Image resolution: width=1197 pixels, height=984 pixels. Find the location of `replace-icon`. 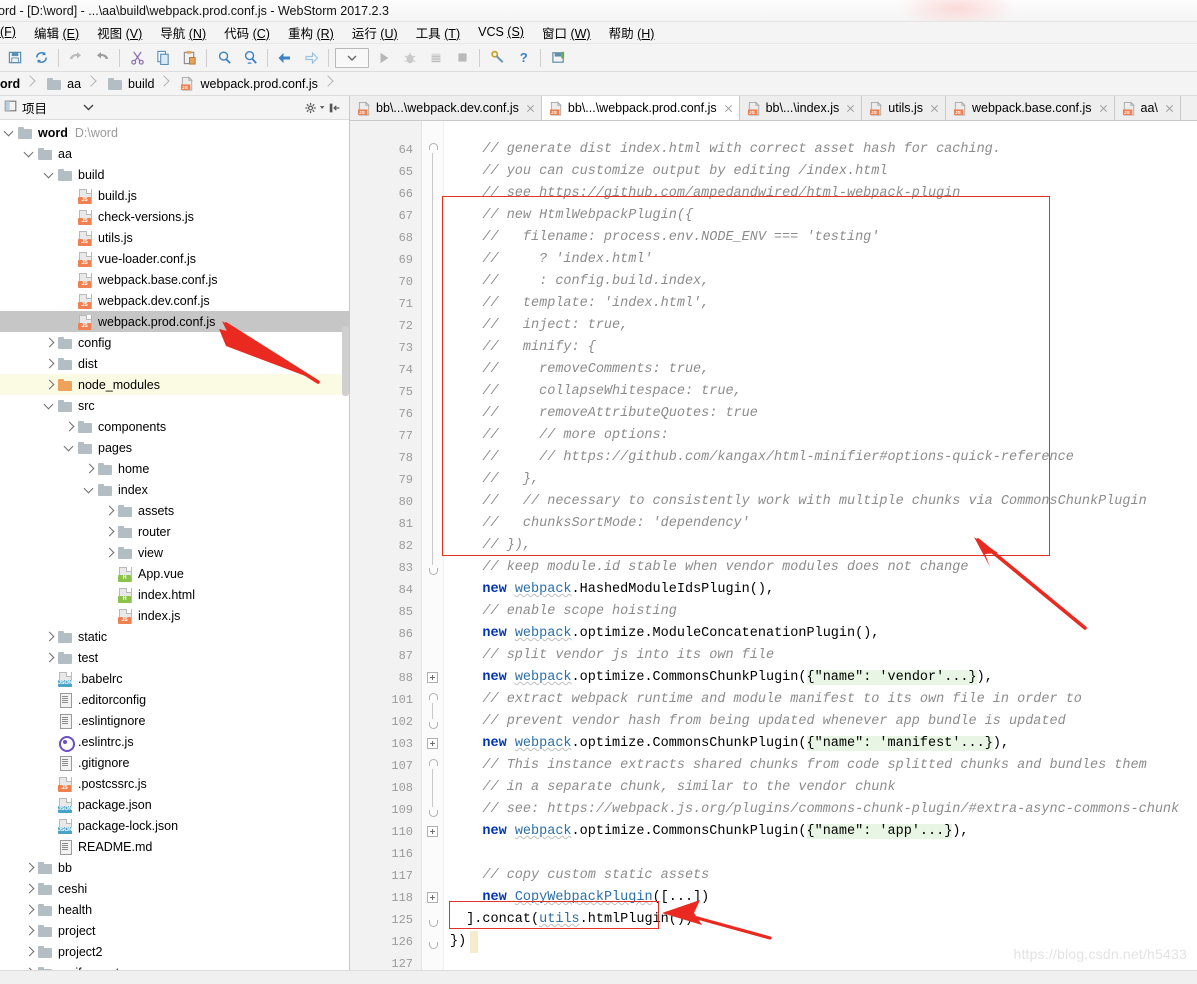

replace-icon is located at coordinates (250, 58).